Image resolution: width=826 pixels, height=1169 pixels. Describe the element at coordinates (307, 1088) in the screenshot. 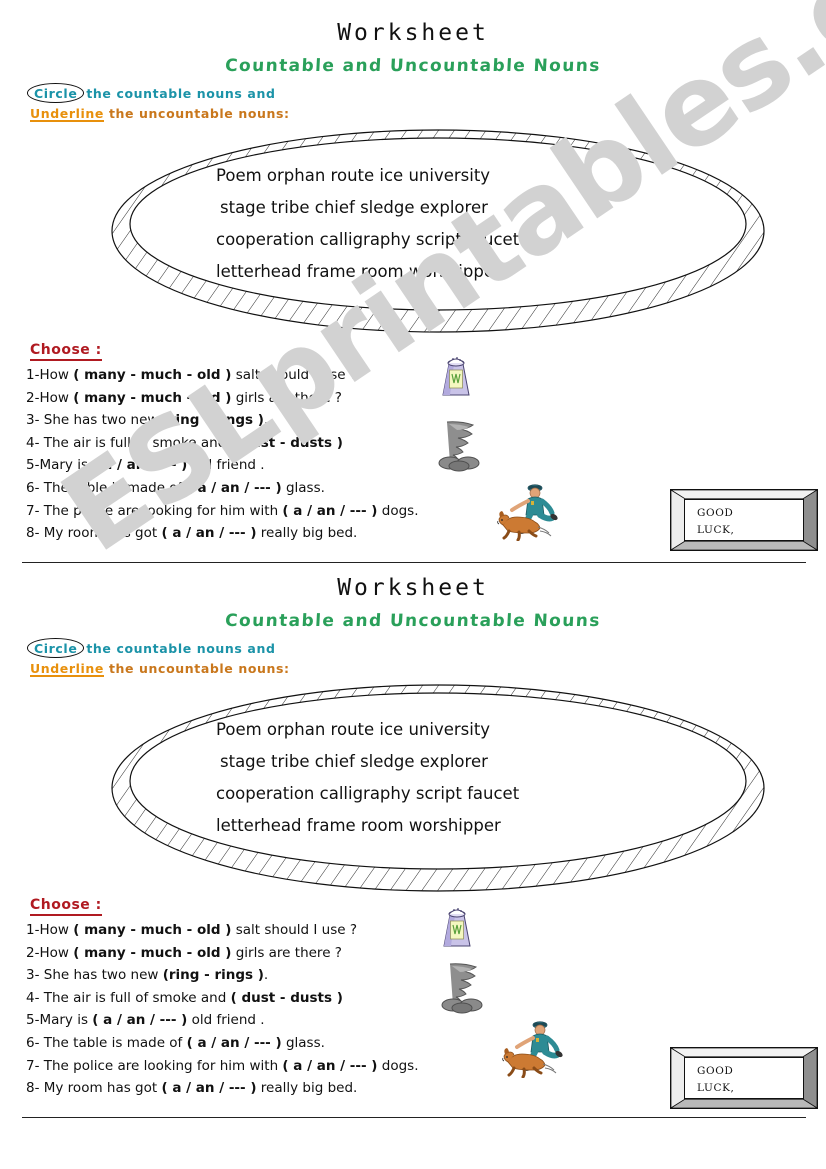

I see `question-text-post: really big bed.` at that location.